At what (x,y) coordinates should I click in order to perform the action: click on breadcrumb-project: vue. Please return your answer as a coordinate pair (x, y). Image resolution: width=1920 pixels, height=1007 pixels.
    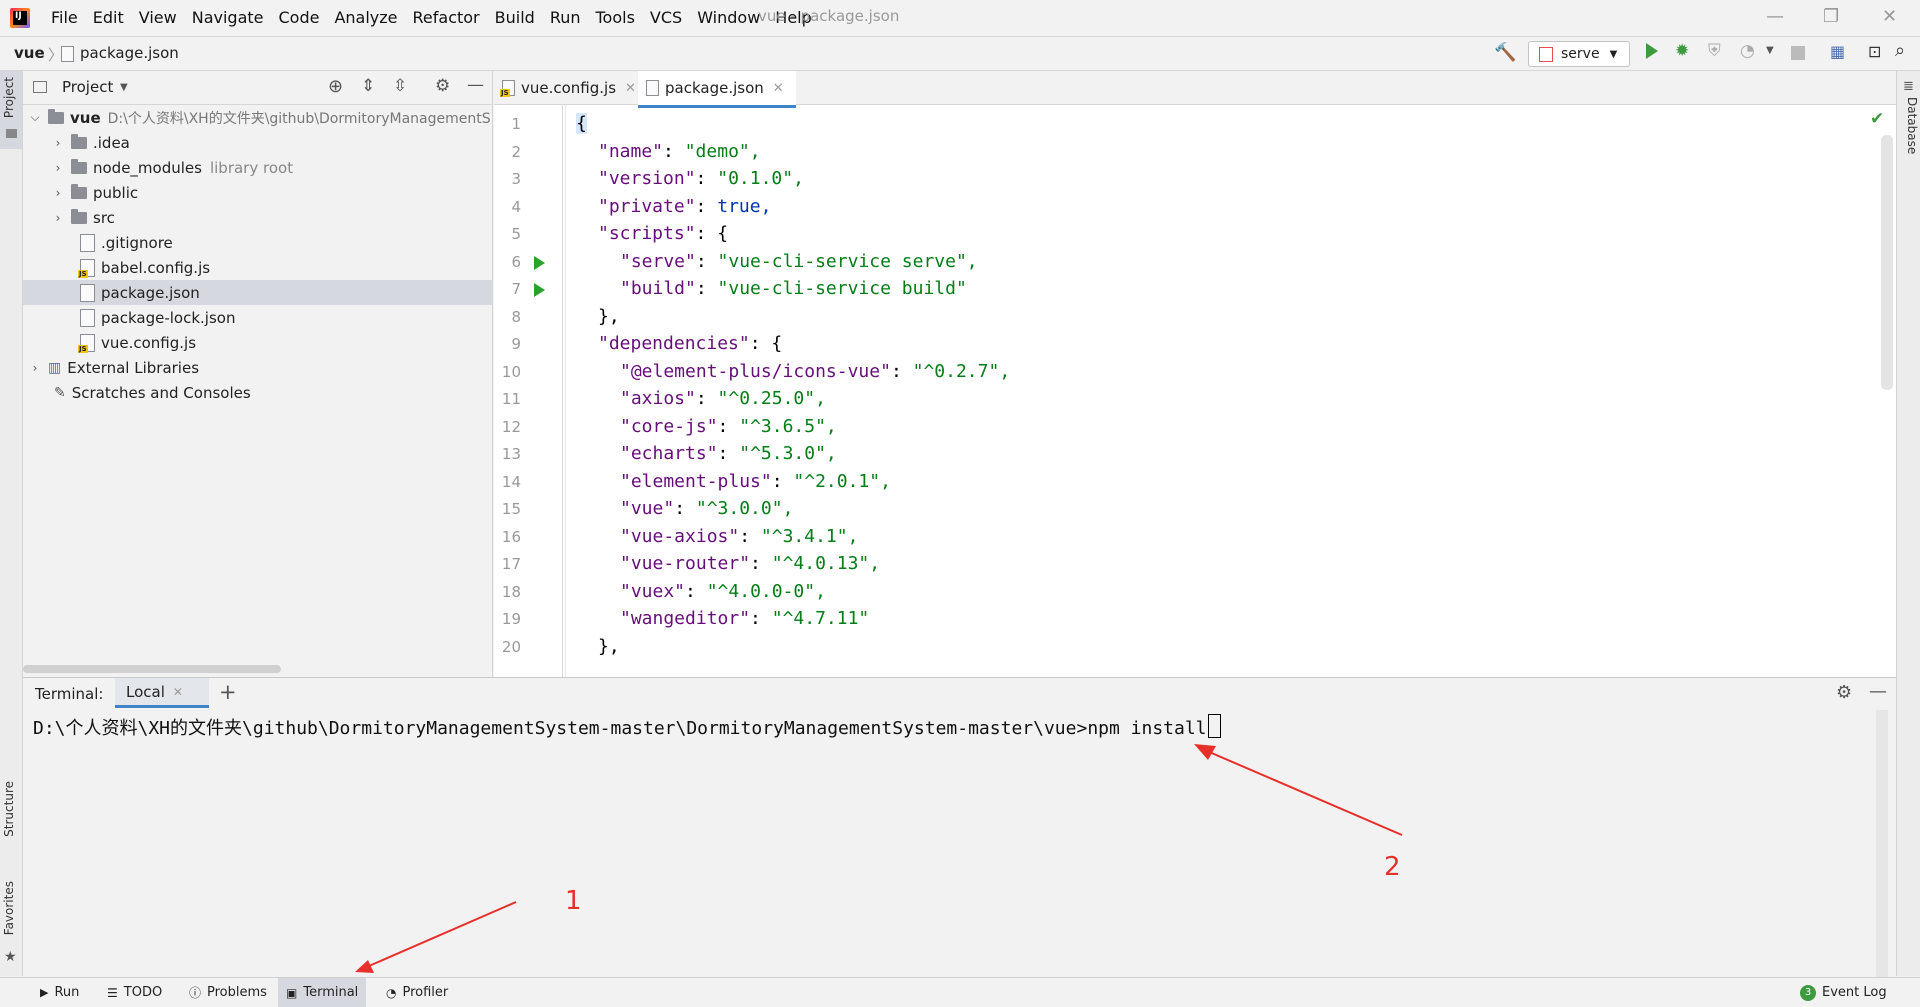
    Looking at the image, I should click on (29, 53).